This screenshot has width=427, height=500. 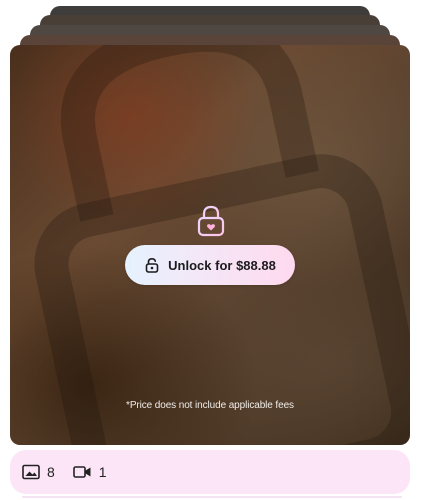 What do you see at coordinates (51, 472) in the screenshot?
I see `photo-count-value: 8` at bounding box center [51, 472].